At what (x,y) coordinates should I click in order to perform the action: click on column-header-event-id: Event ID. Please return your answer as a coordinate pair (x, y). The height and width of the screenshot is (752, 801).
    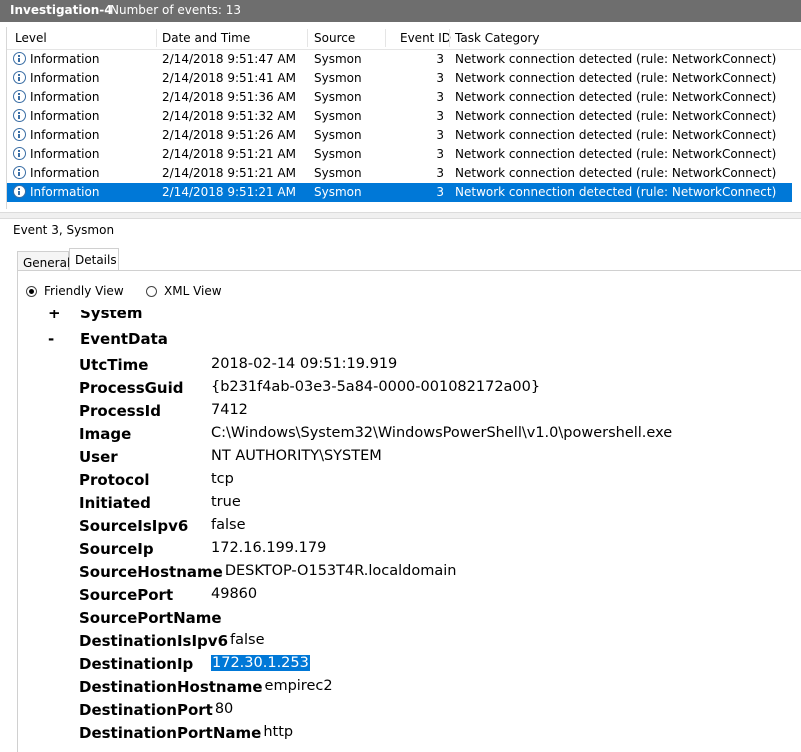
    Looking at the image, I should click on (425, 38).